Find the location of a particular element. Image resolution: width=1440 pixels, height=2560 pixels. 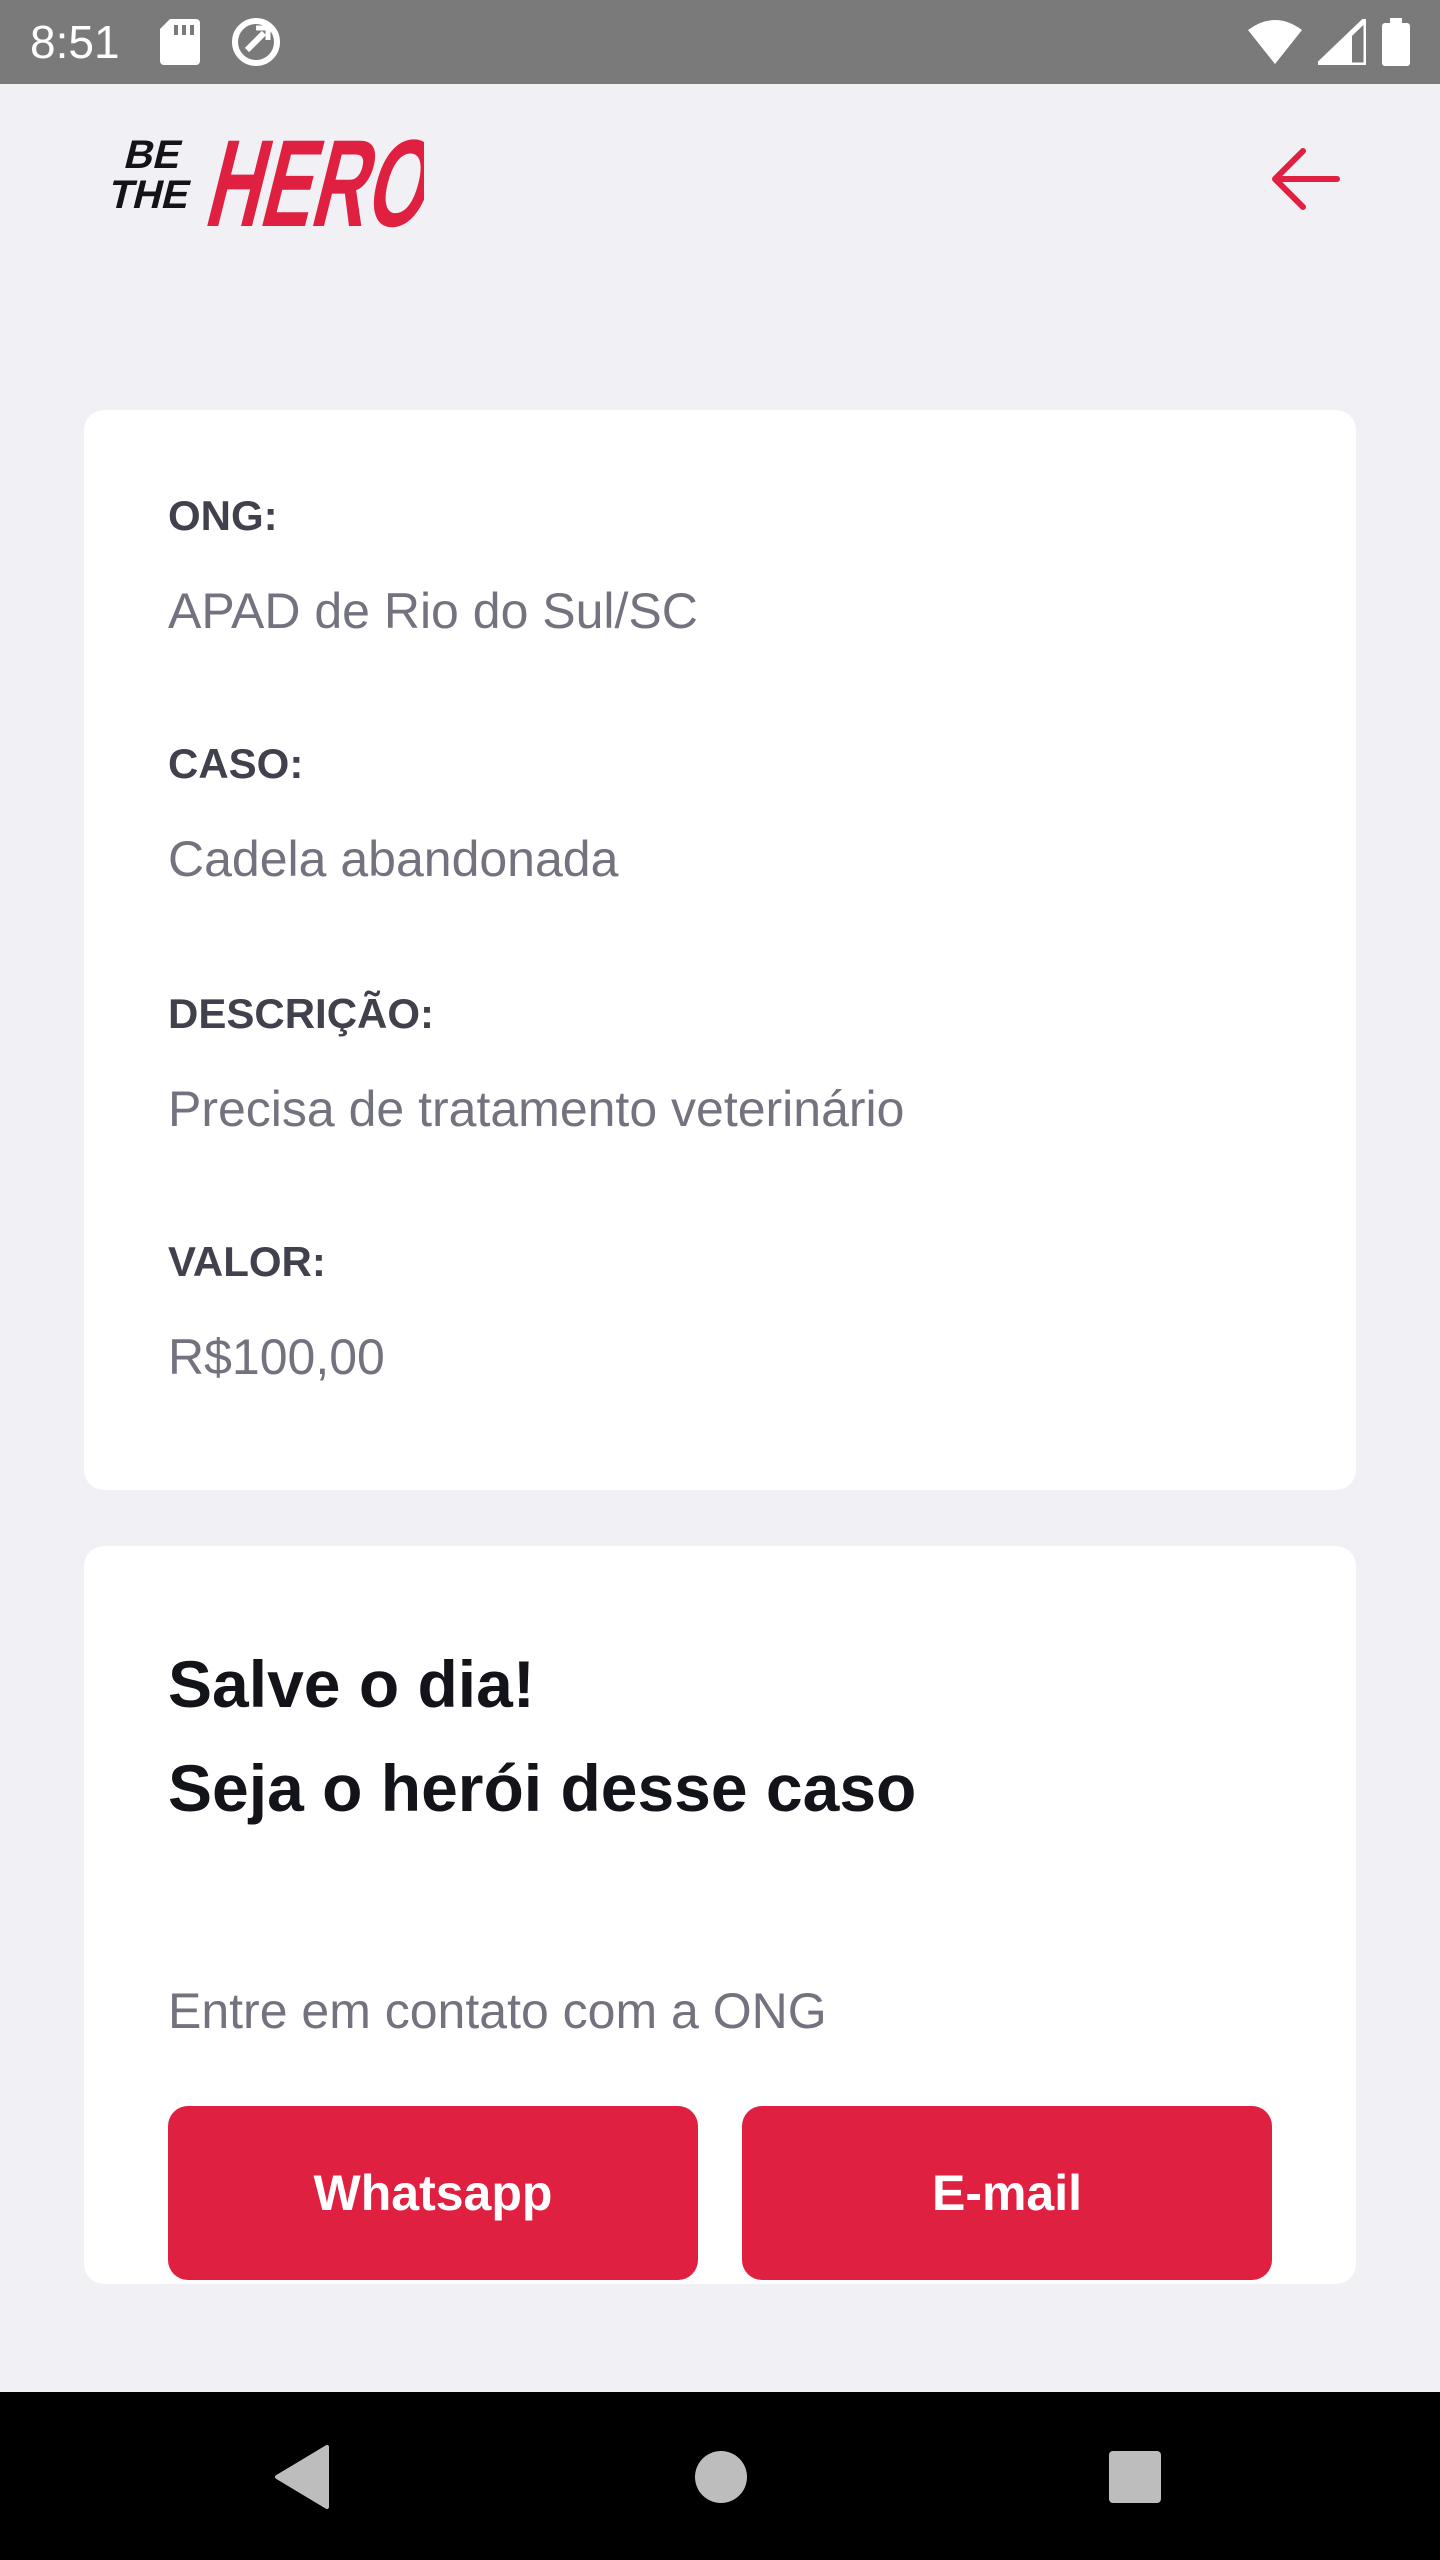

navigation-bar is located at coordinates (720, 2476).